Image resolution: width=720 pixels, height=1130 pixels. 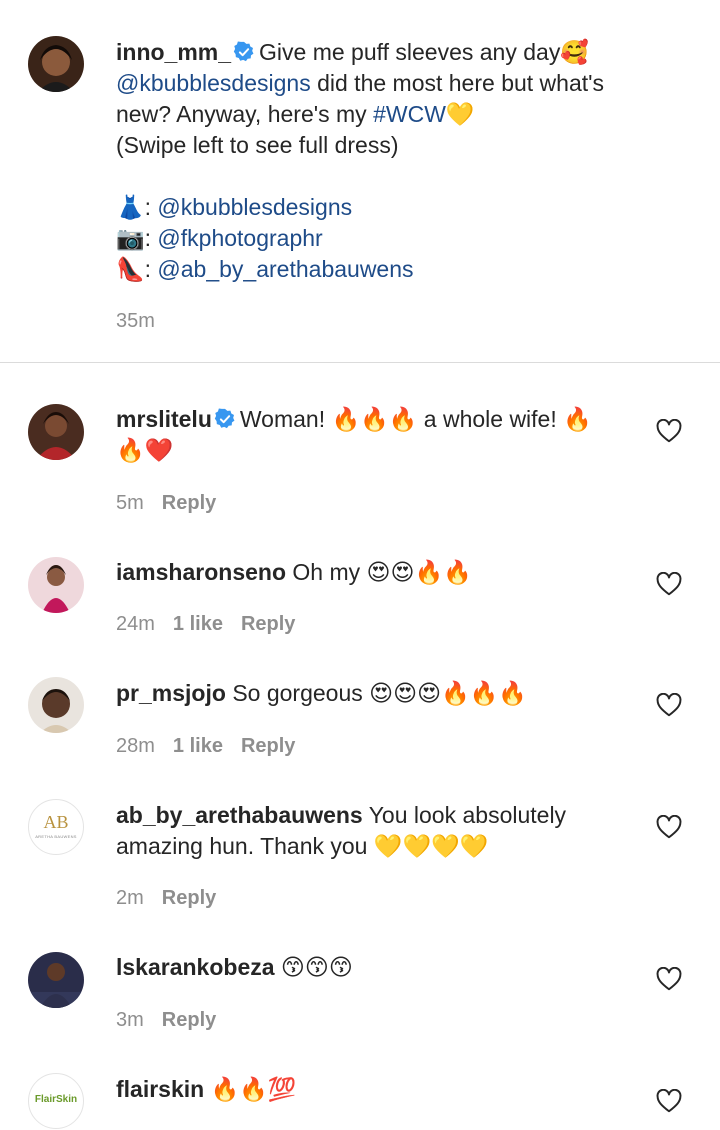 I want to click on credit-camera-link: @fkphotographr, so click(x=239, y=238).